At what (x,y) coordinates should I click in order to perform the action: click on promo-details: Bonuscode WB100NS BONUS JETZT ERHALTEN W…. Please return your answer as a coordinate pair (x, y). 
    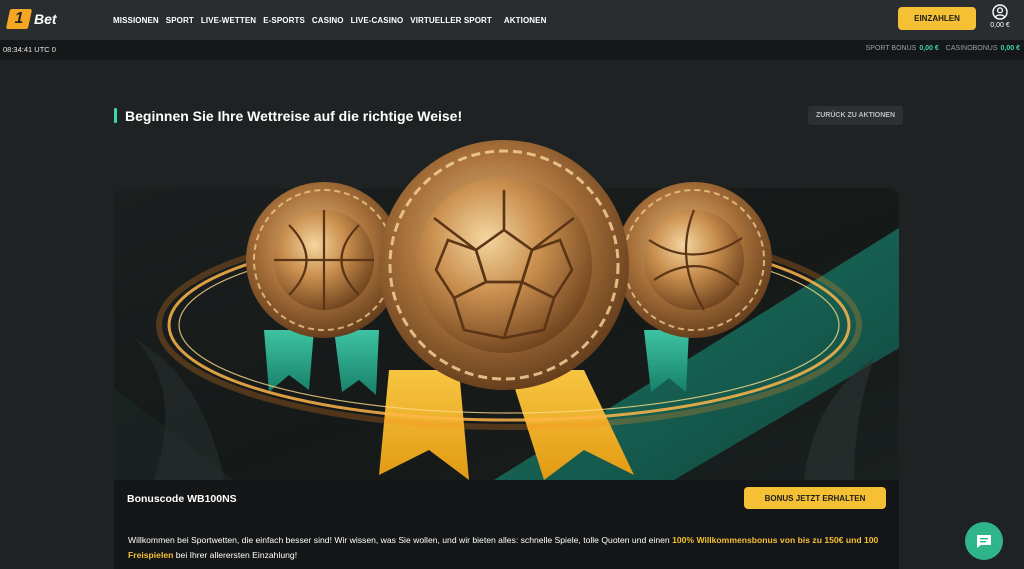
    Looking at the image, I should click on (506, 524).